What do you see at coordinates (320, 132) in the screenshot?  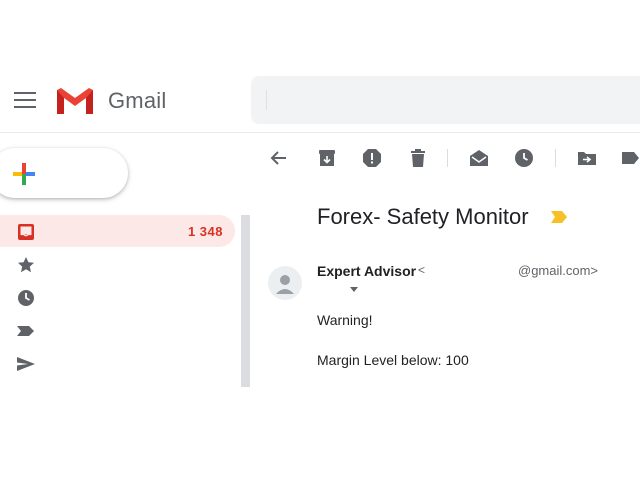 I see `header-divider` at bounding box center [320, 132].